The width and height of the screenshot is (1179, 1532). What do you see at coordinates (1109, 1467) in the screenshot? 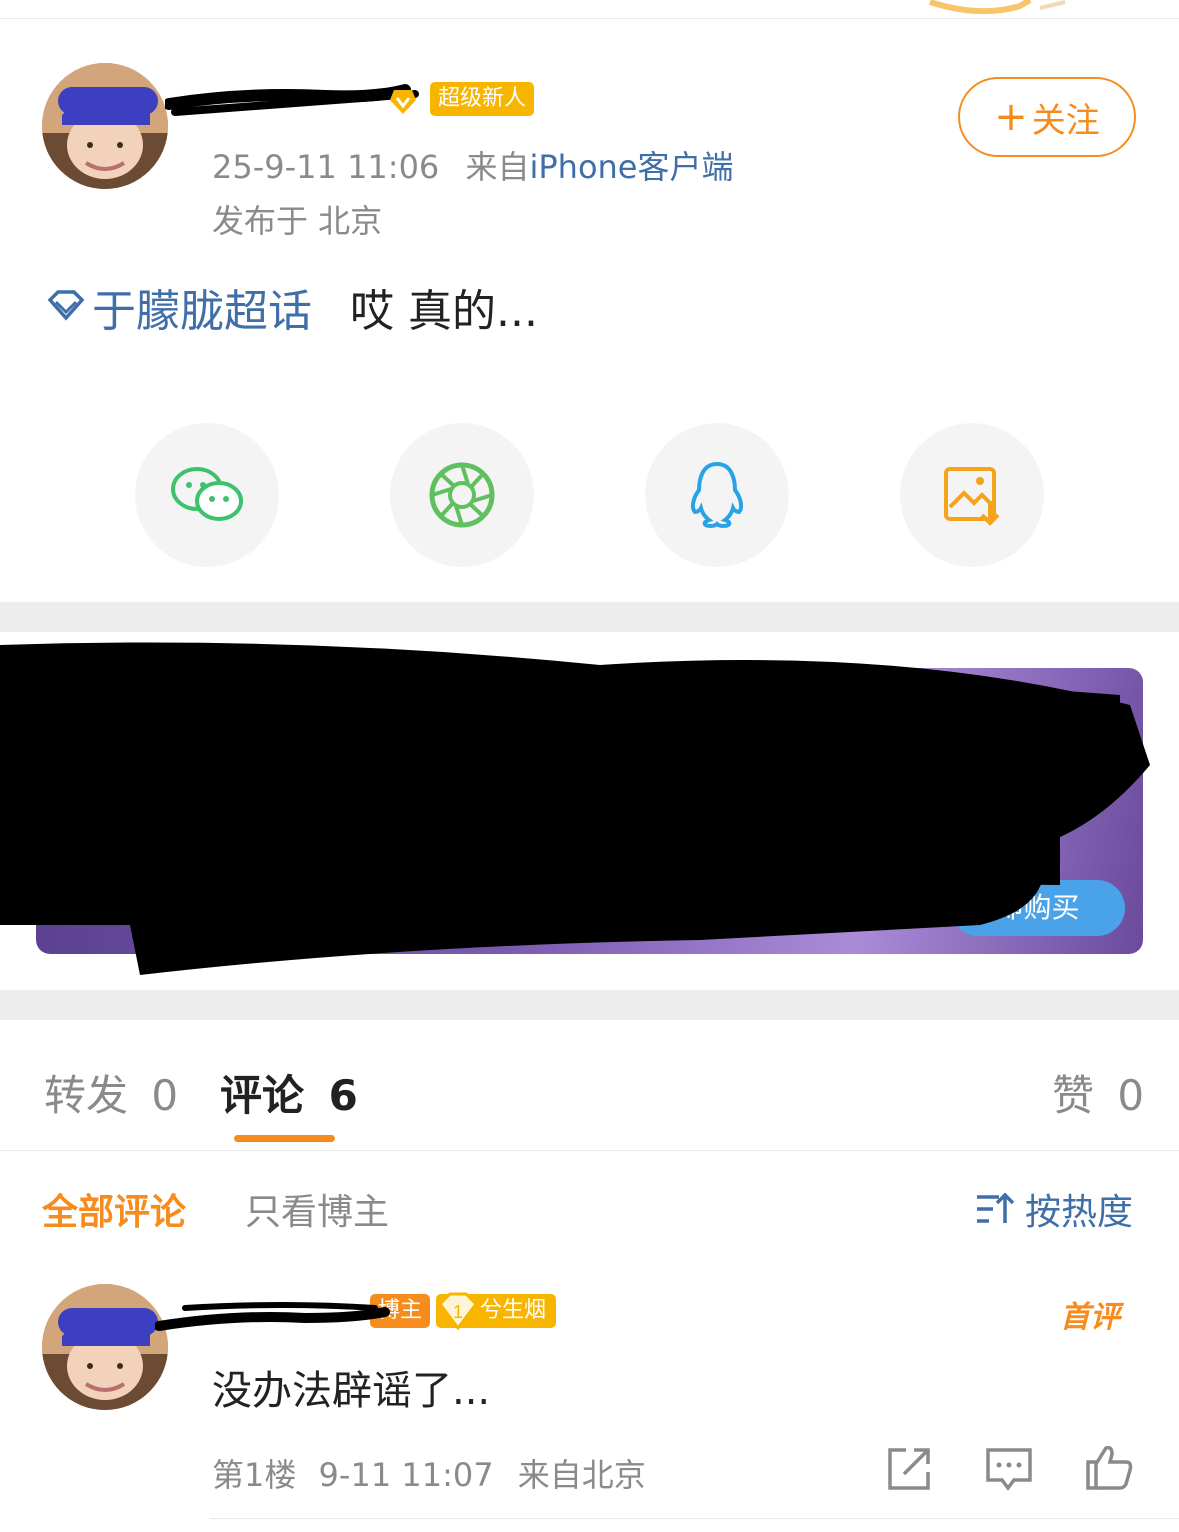
I see `like-icon` at bounding box center [1109, 1467].